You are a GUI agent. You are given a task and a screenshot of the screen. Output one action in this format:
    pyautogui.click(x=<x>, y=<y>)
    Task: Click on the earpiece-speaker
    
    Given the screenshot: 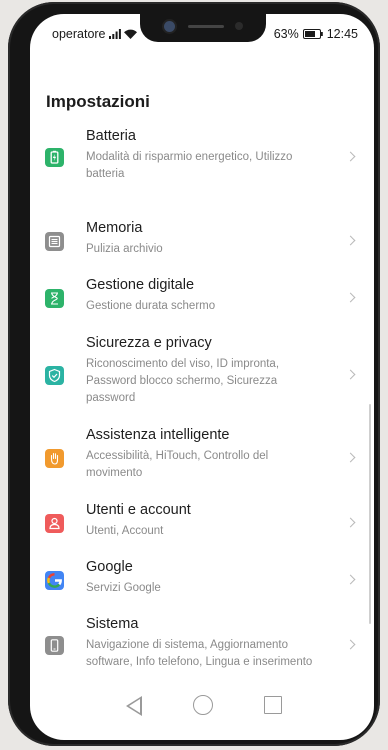 What is the action you would take?
    pyautogui.click(x=206, y=26)
    